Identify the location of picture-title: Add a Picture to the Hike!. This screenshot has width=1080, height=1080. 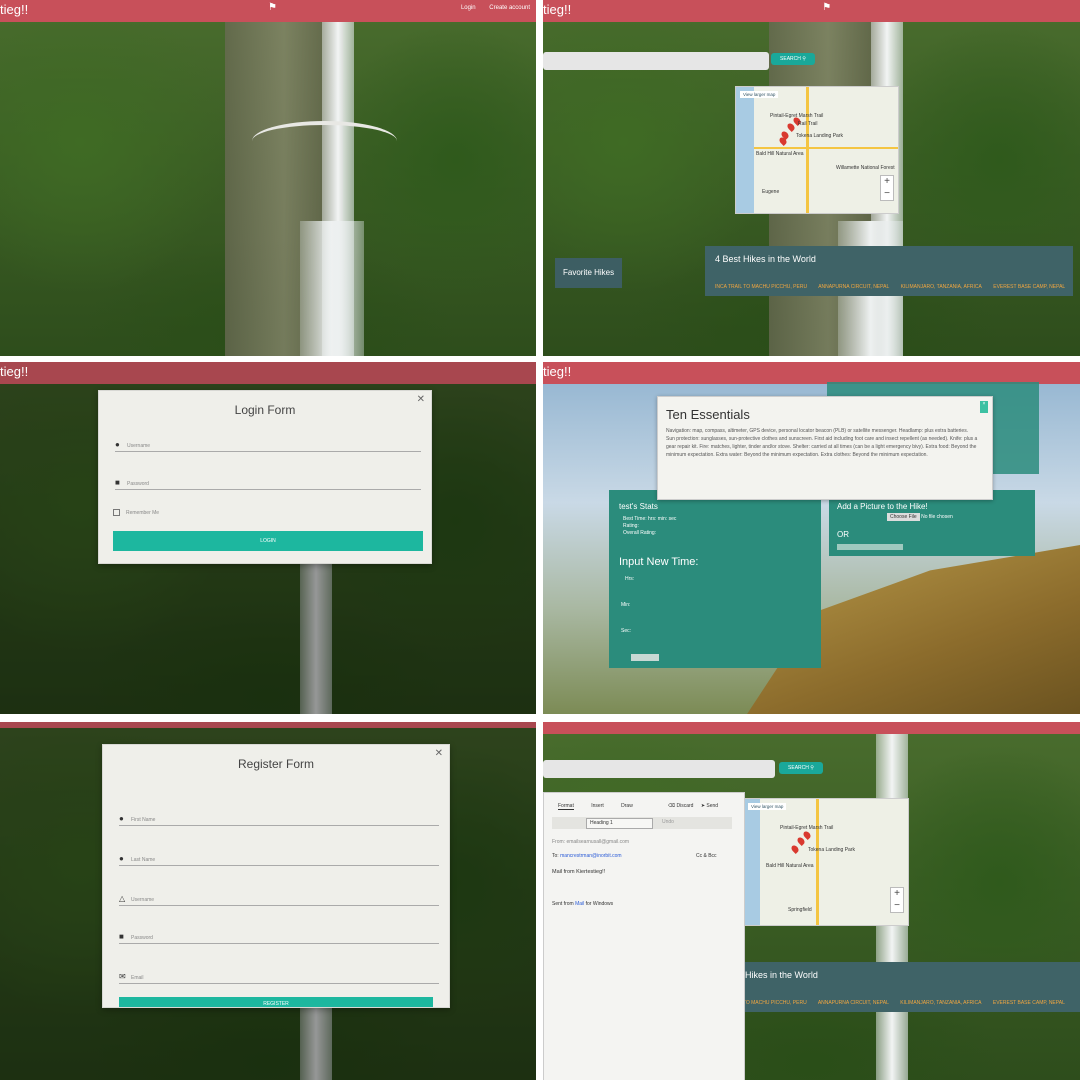
(882, 506).